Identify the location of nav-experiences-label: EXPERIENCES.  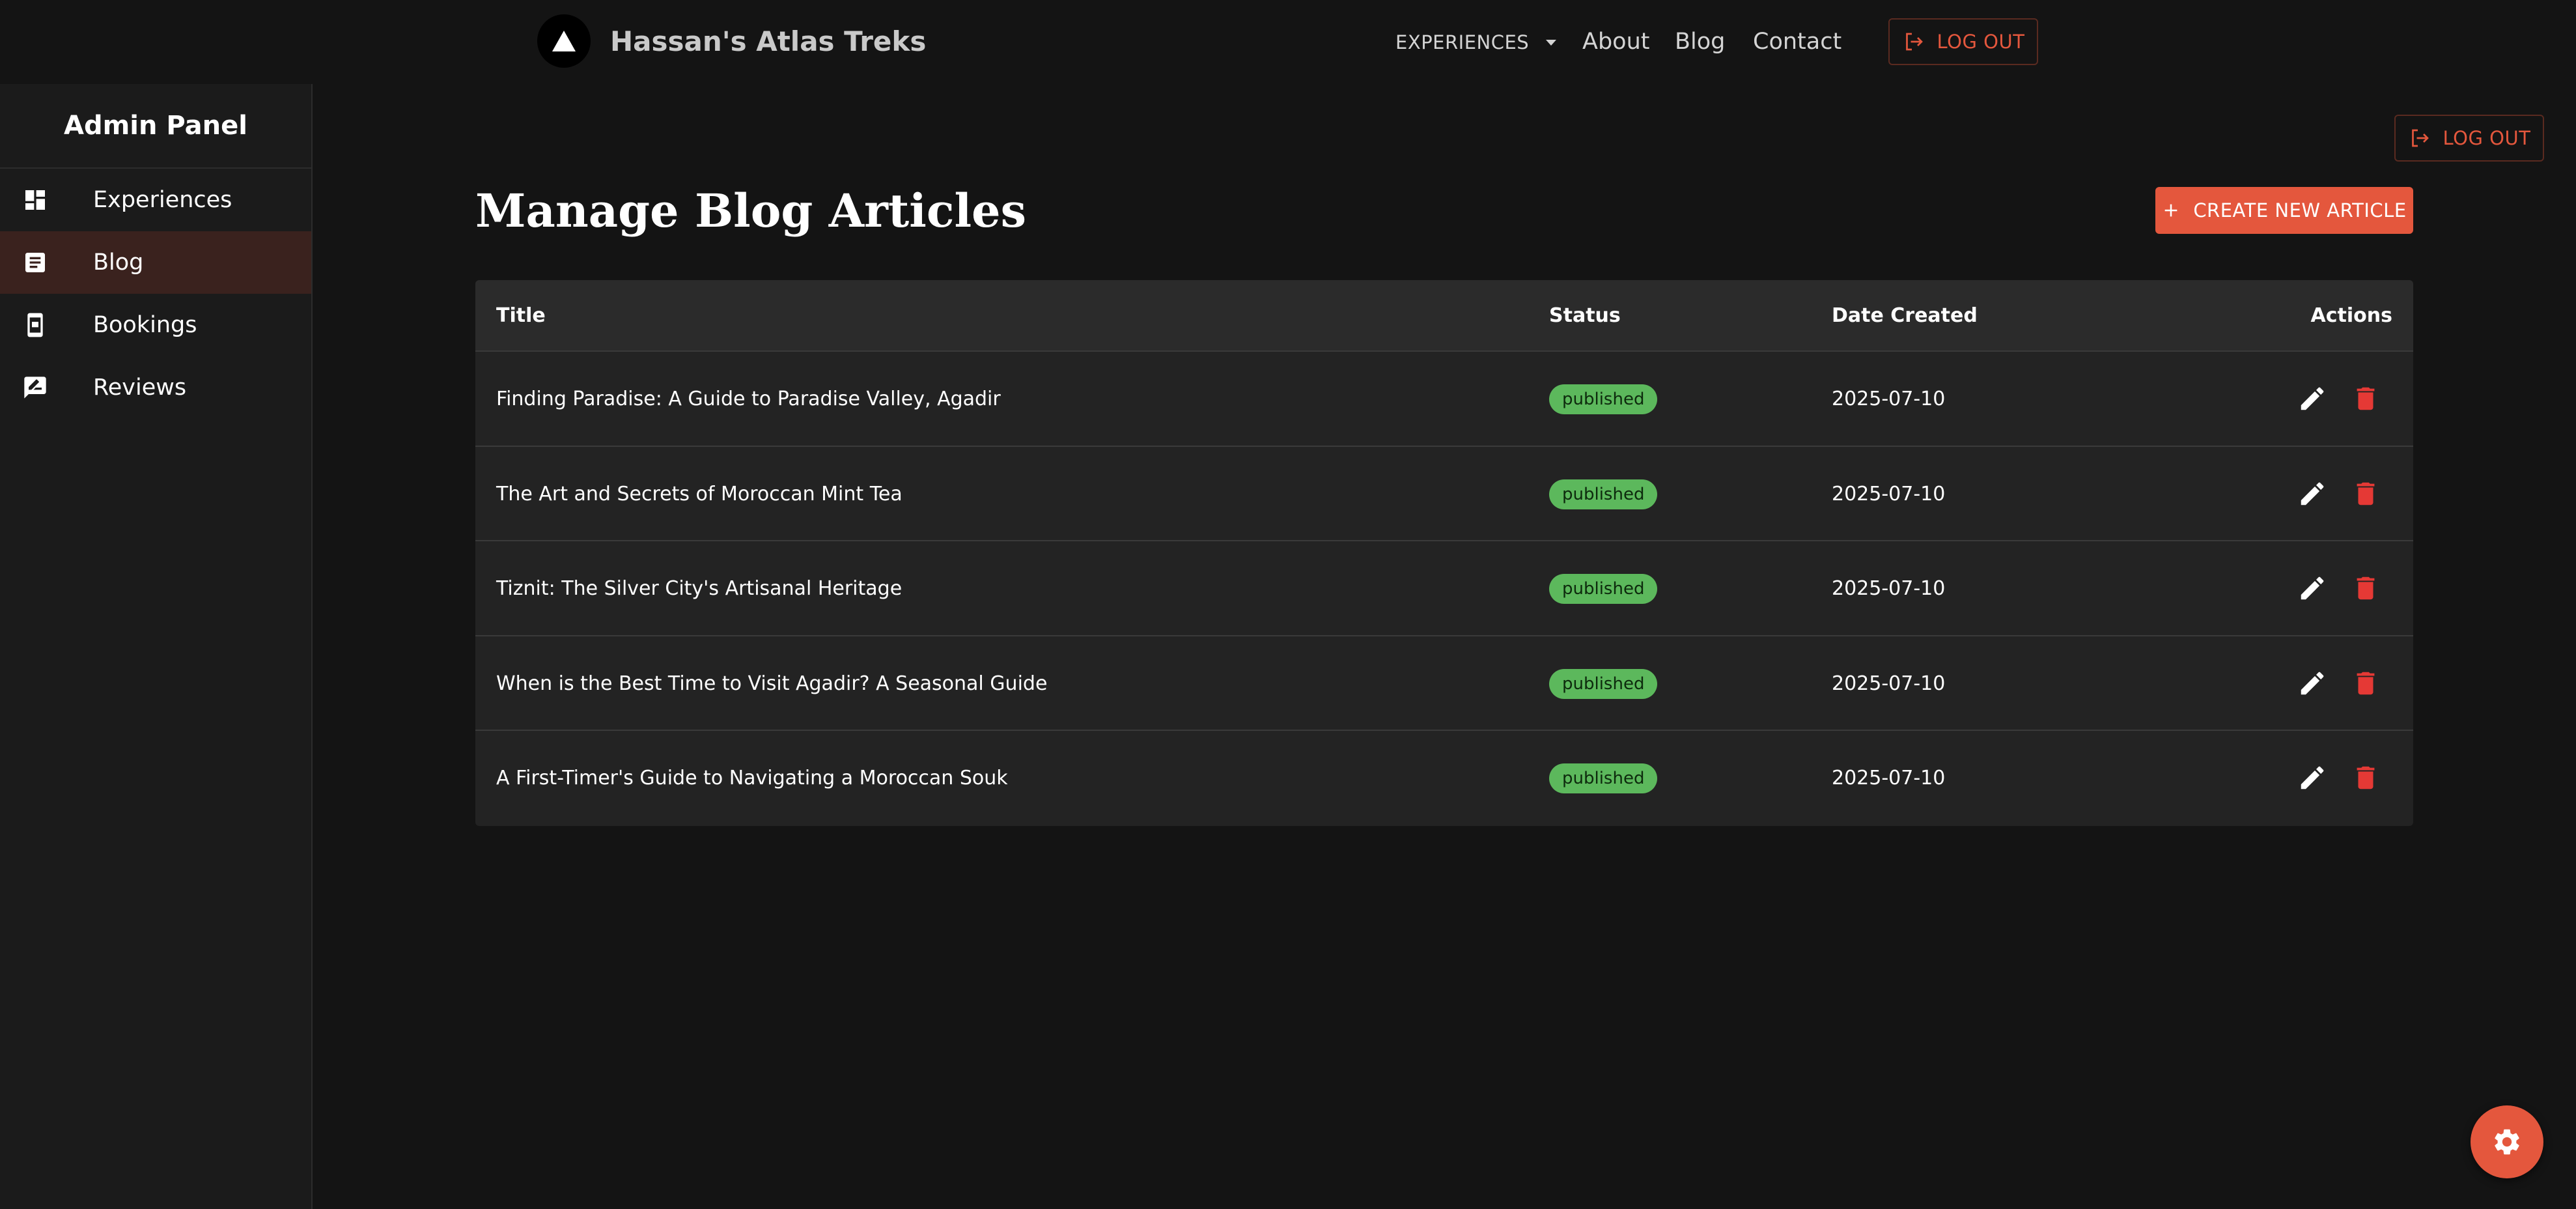
(1463, 42).